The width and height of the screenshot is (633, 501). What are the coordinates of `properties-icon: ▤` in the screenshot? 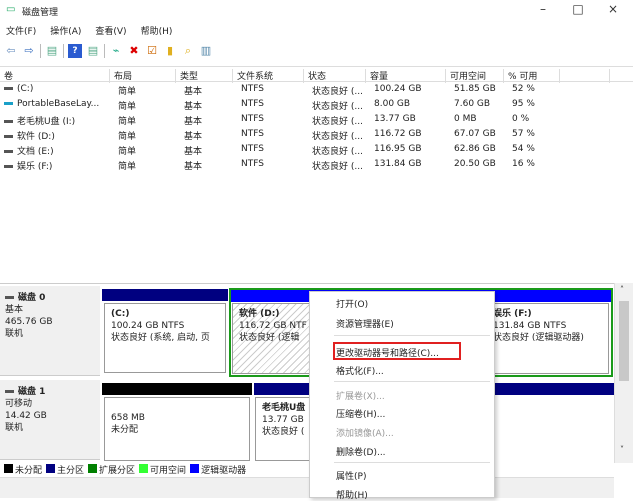 It's located at (93, 51).